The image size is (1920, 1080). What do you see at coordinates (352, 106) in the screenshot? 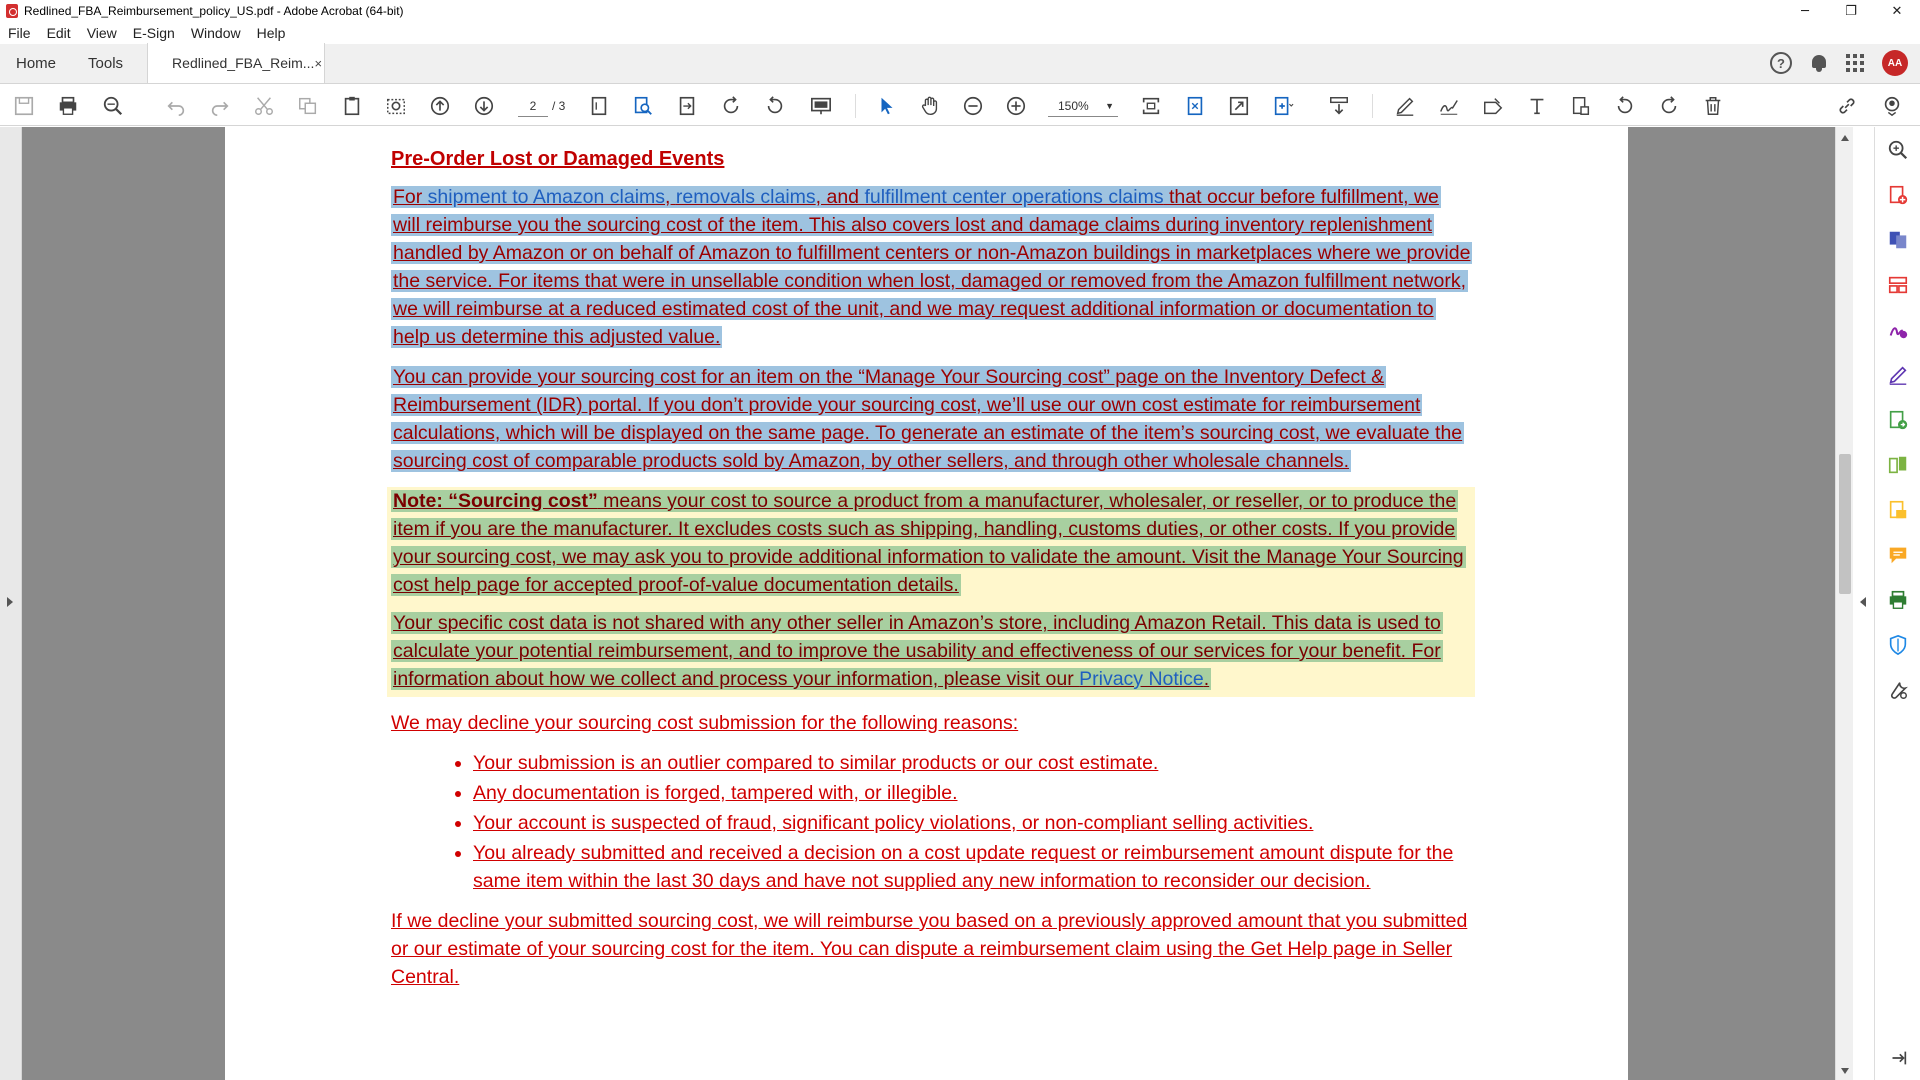
I see `paste-icon` at bounding box center [352, 106].